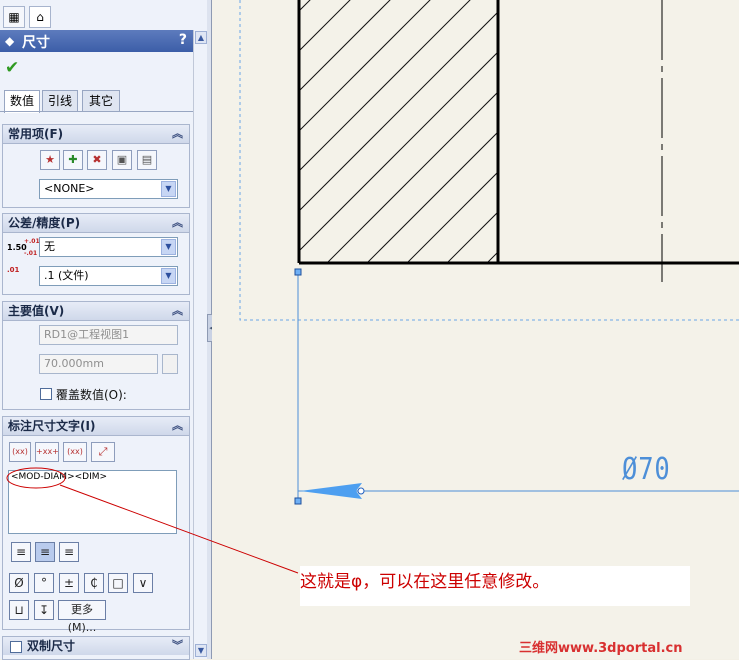 The height and width of the screenshot is (660, 739). I want to click on annotation-text: 这就是φ，可以在这里任意修改。, so click(425, 582).